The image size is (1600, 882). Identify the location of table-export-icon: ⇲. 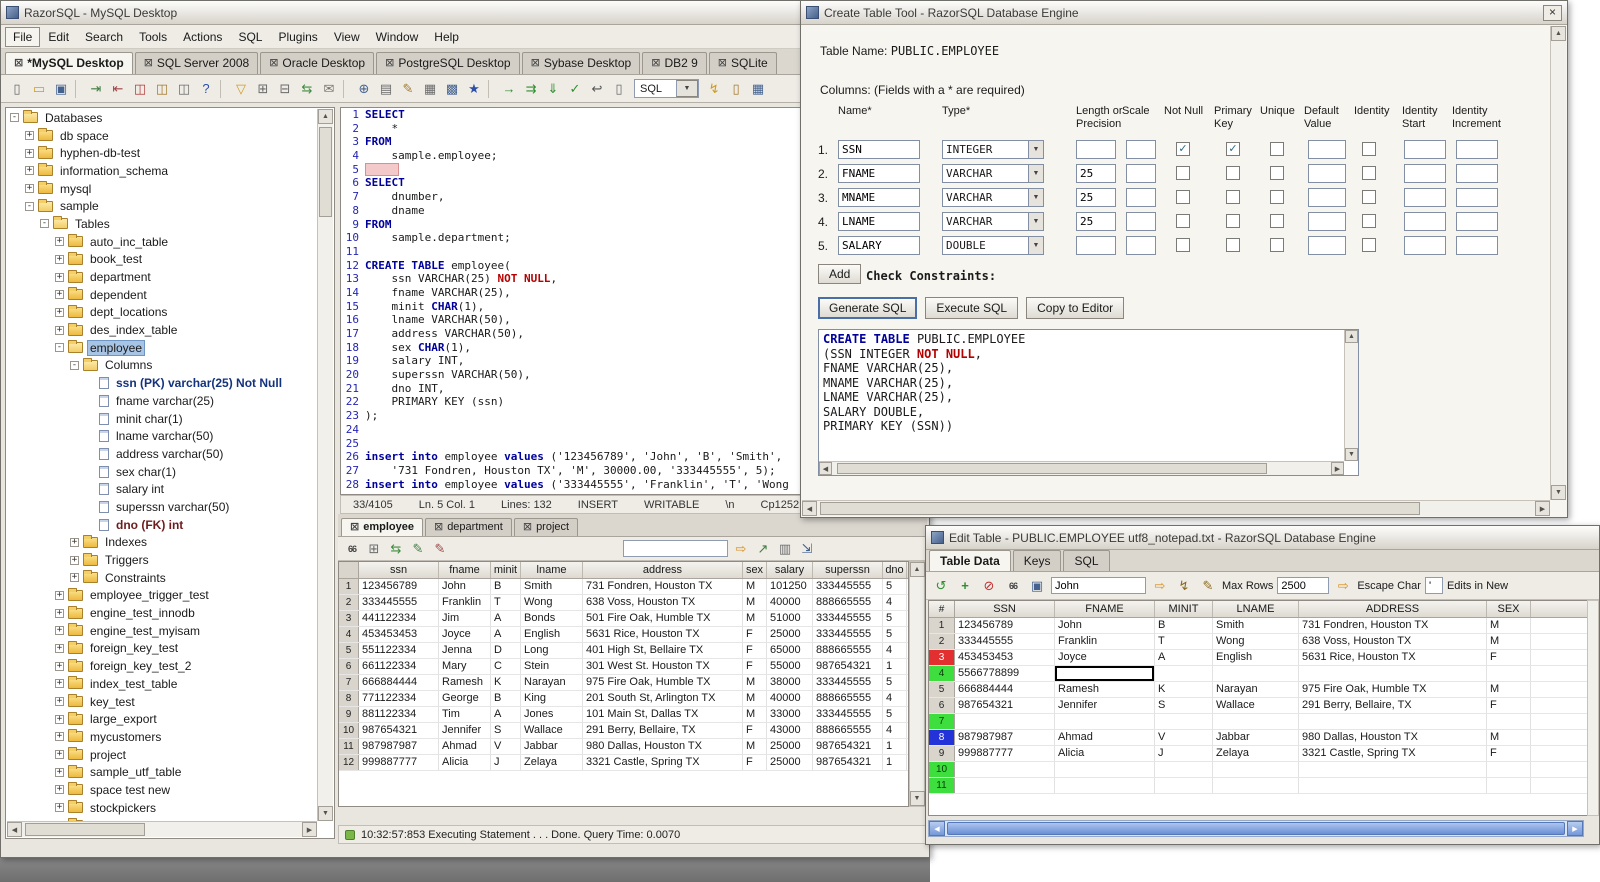
(807, 549).